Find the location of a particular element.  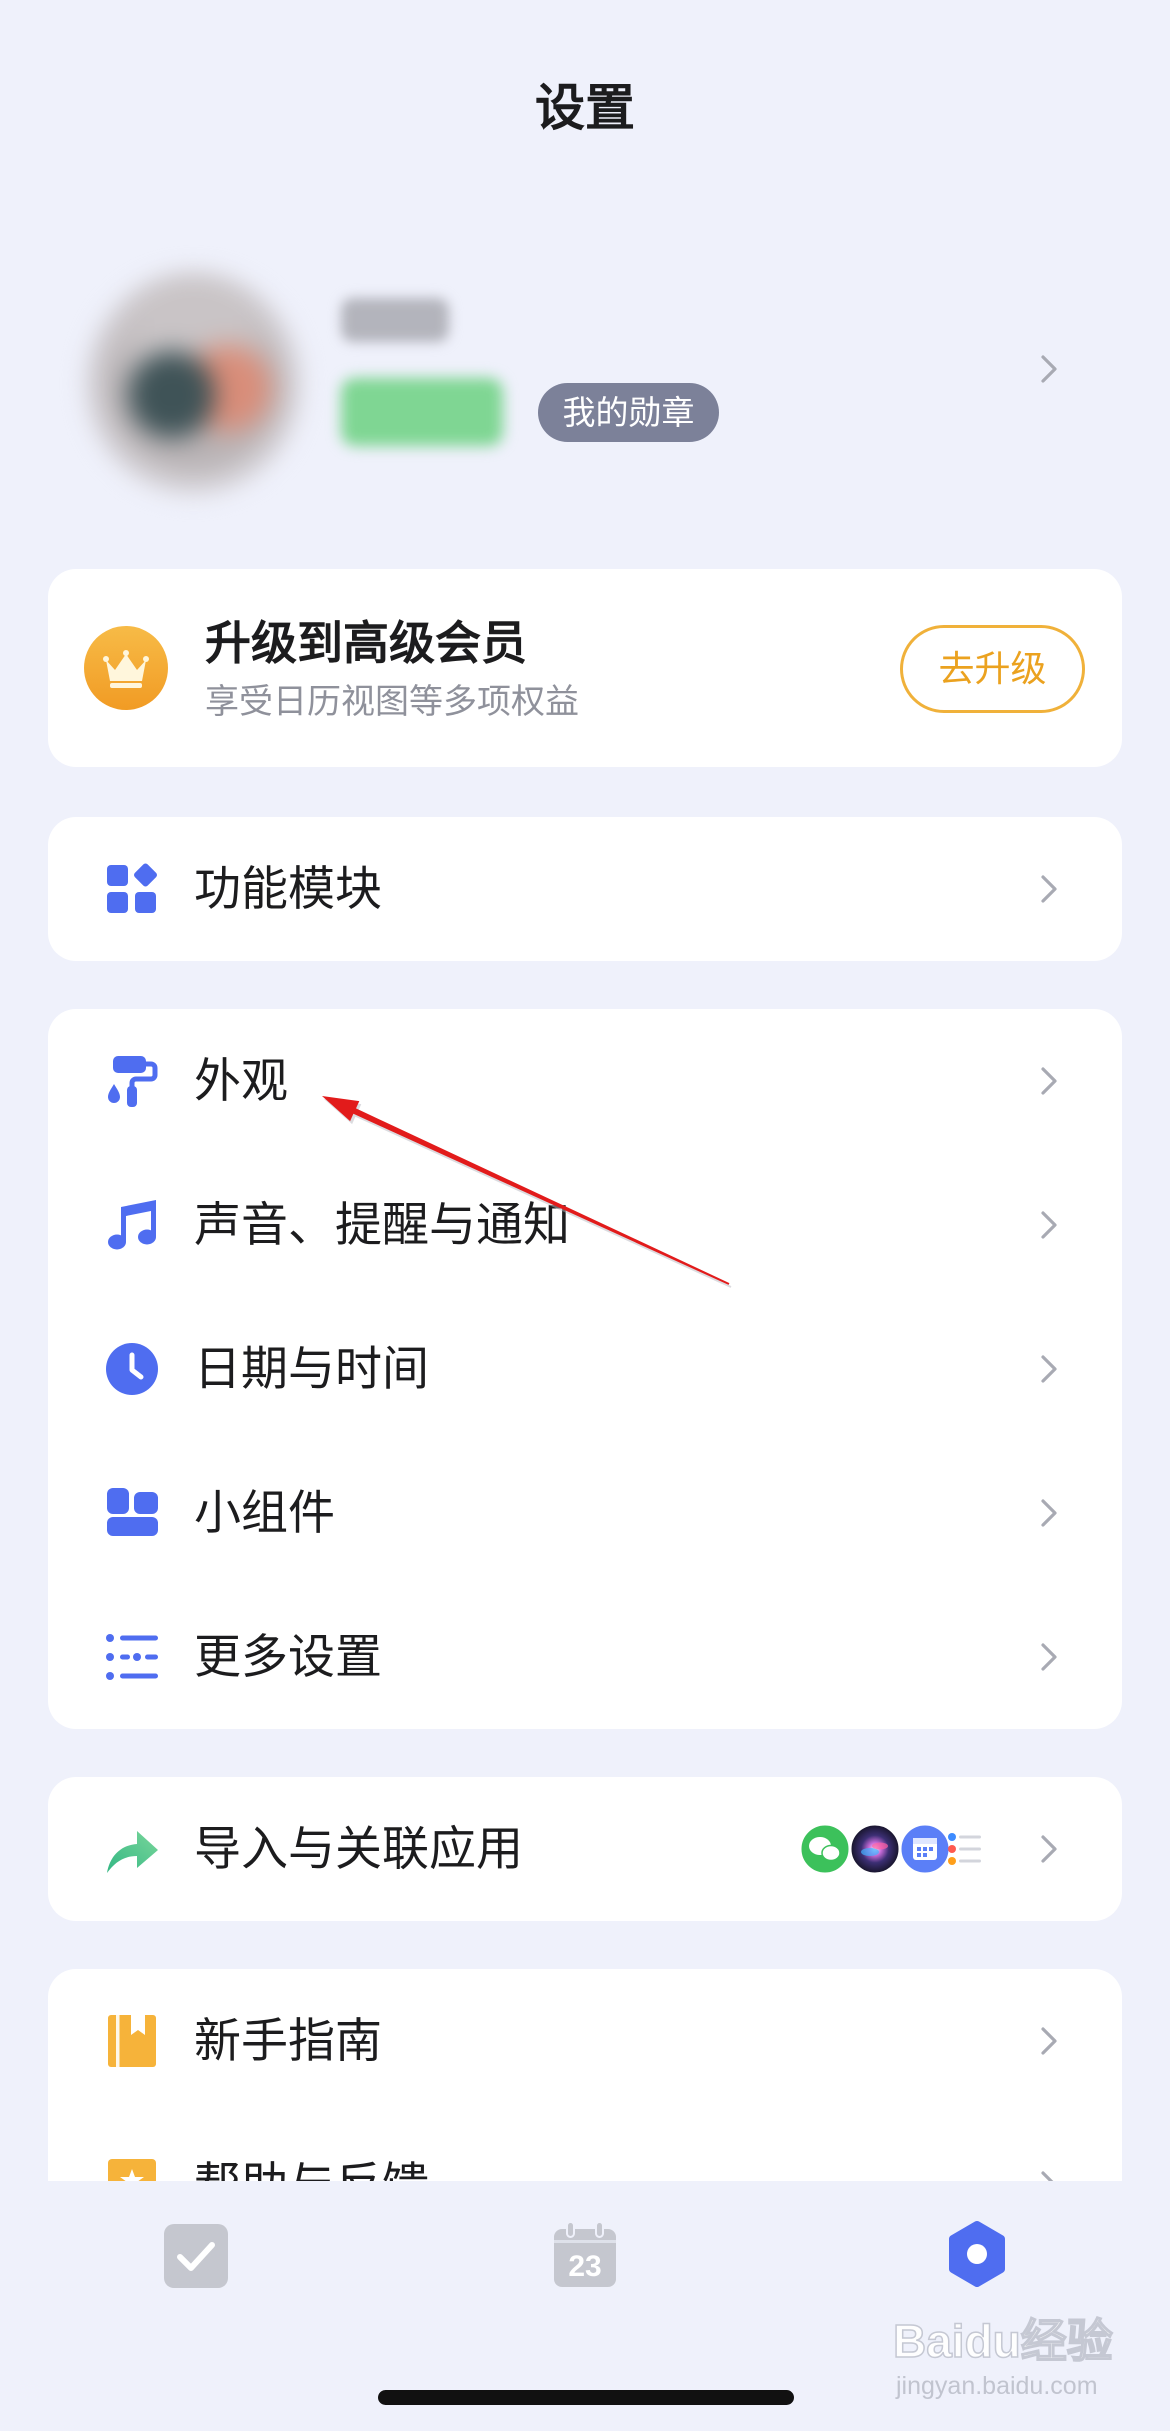

settings-item-label: 导入与关联应用 is located at coordinates (358, 1848).